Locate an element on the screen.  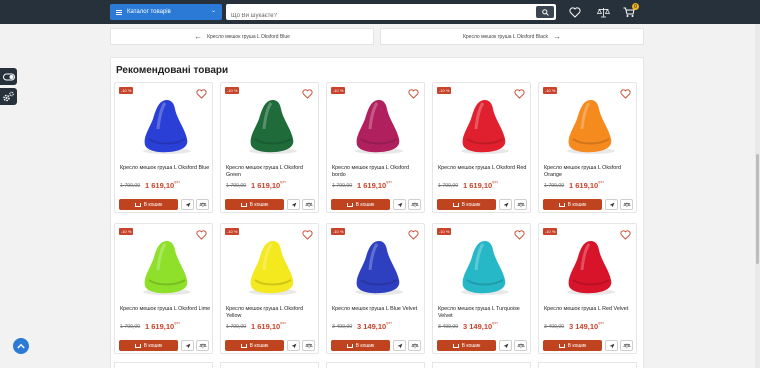
product-name-link: Кресло мешок груша L Oksford Red is located at coordinates (484, 168).